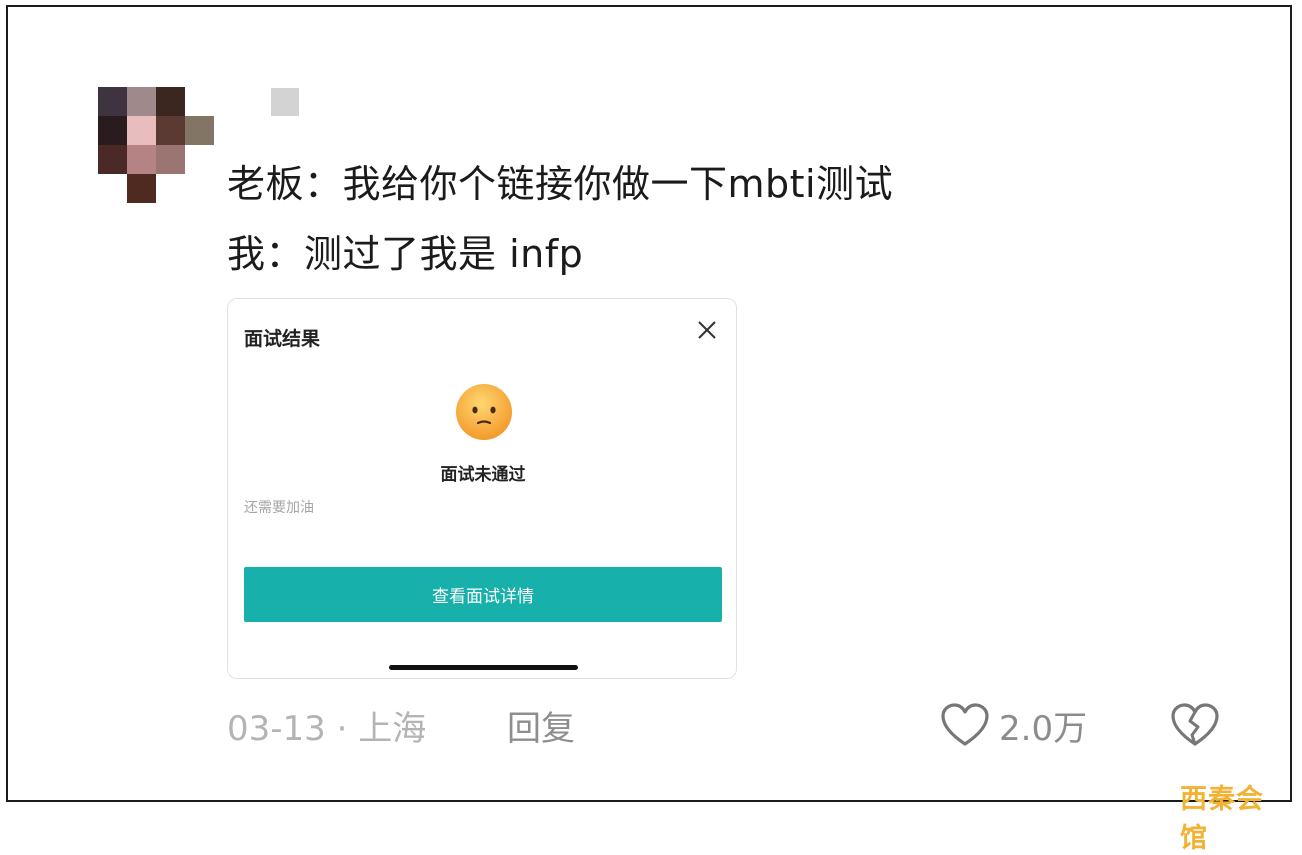 The width and height of the screenshot is (1302, 855). What do you see at coordinates (483, 475) in the screenshot?
I see `result-text: 面试未通过` at bounding box center [483, 475].